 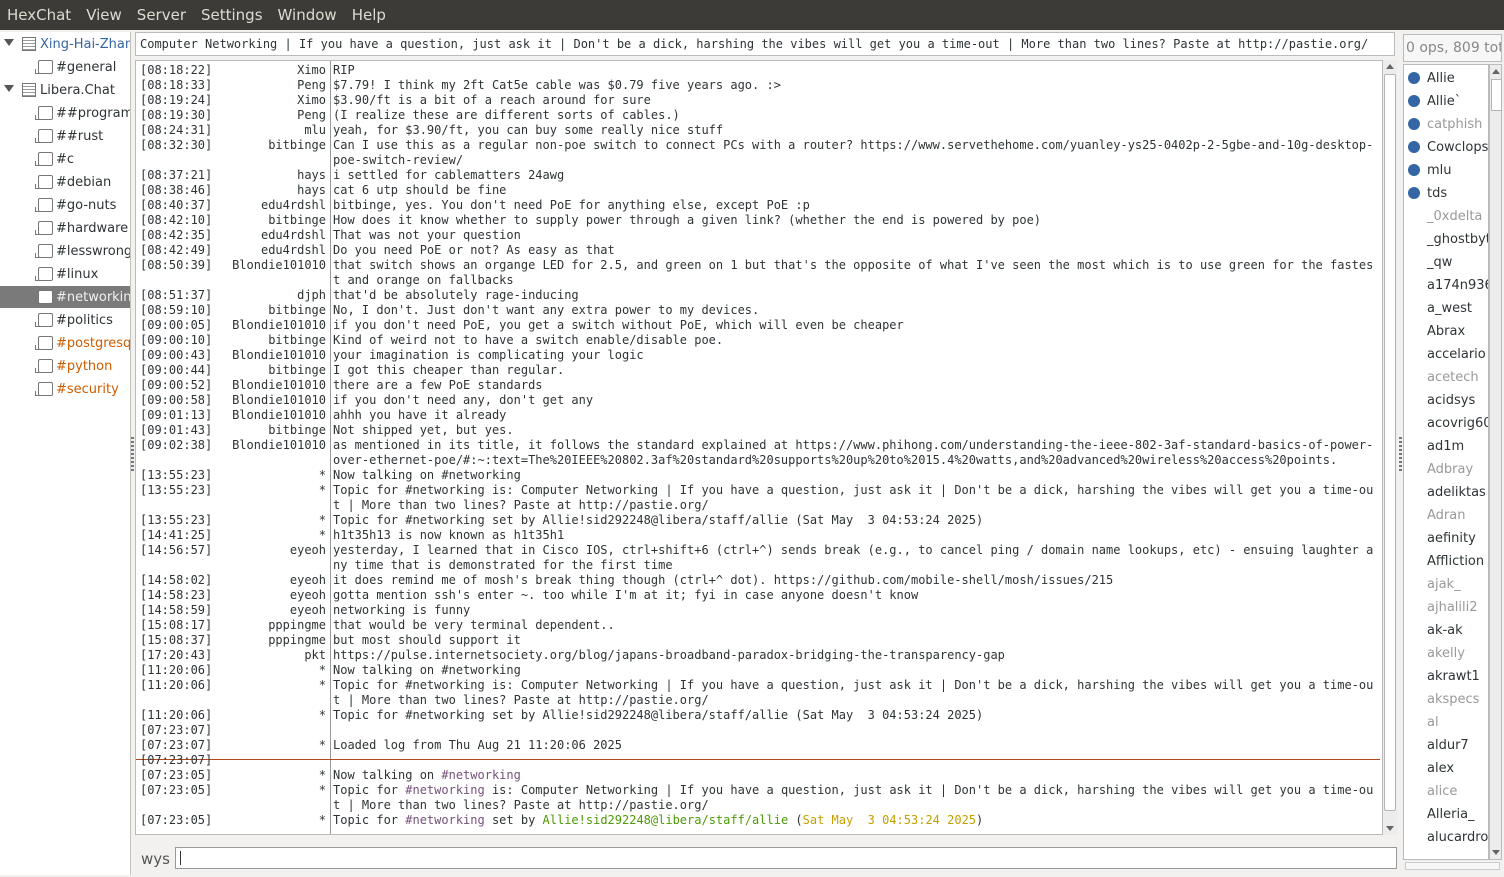 I want to click on nickname: djph, so click(x=271, y=295).